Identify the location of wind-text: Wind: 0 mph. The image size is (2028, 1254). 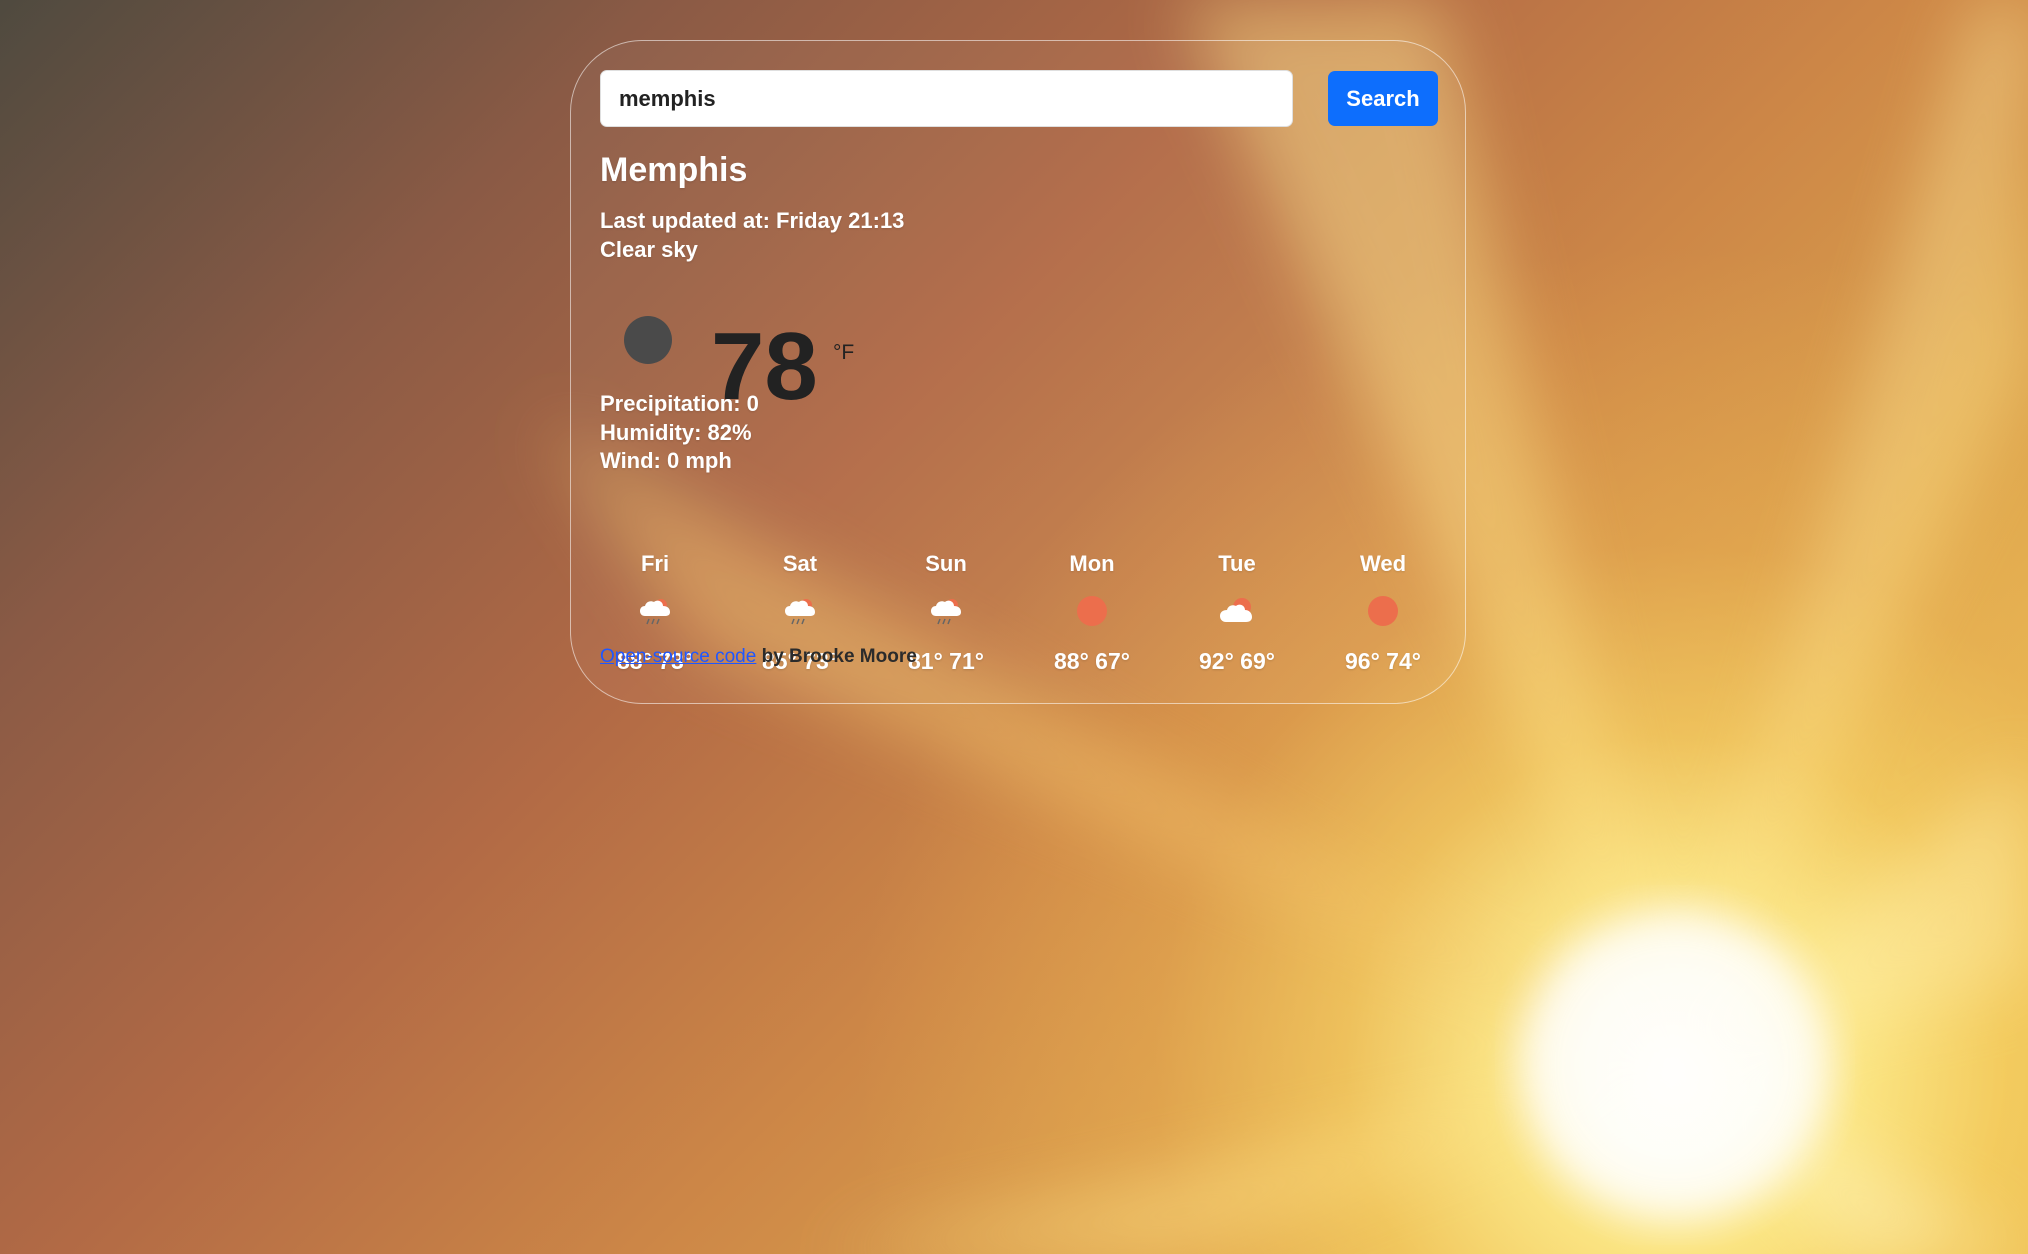
(666, 460).